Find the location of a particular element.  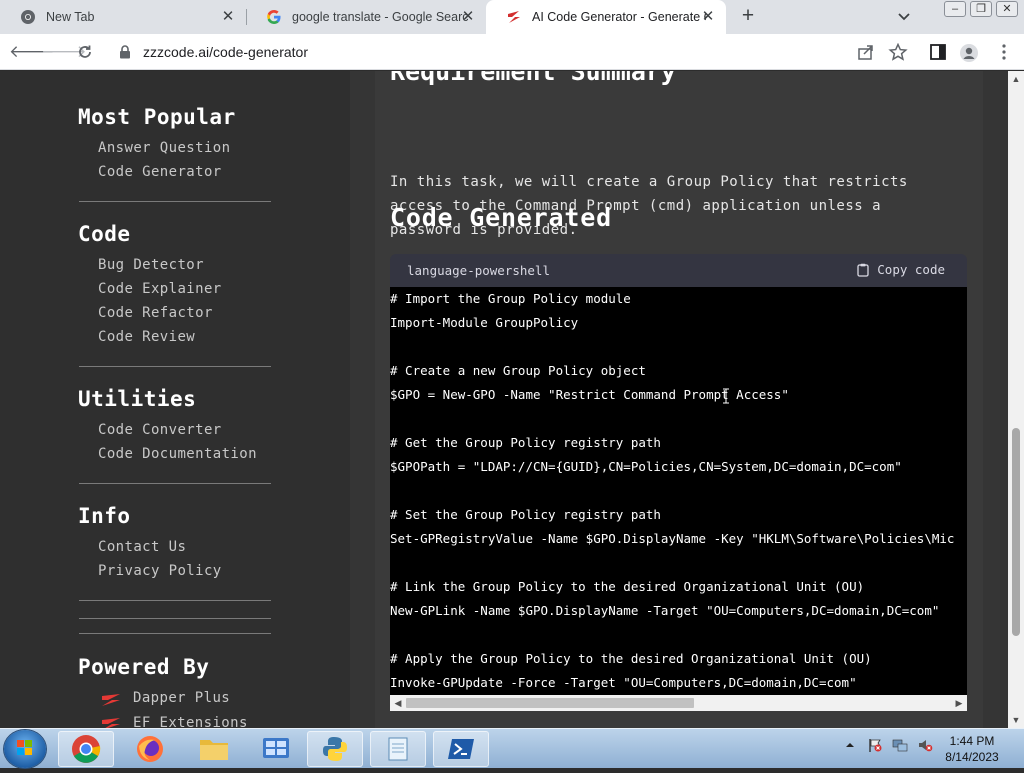

taskbar-control-panel is located at coordinates (276, 749).